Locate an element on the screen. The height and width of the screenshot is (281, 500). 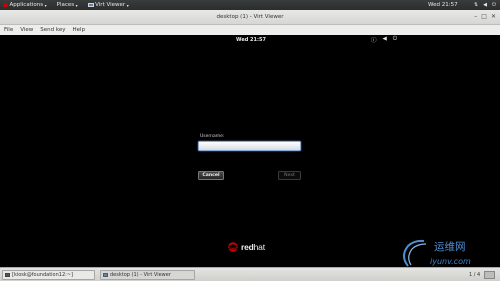
redhat-wordmark: redhat is located at coordinates (253, 247).